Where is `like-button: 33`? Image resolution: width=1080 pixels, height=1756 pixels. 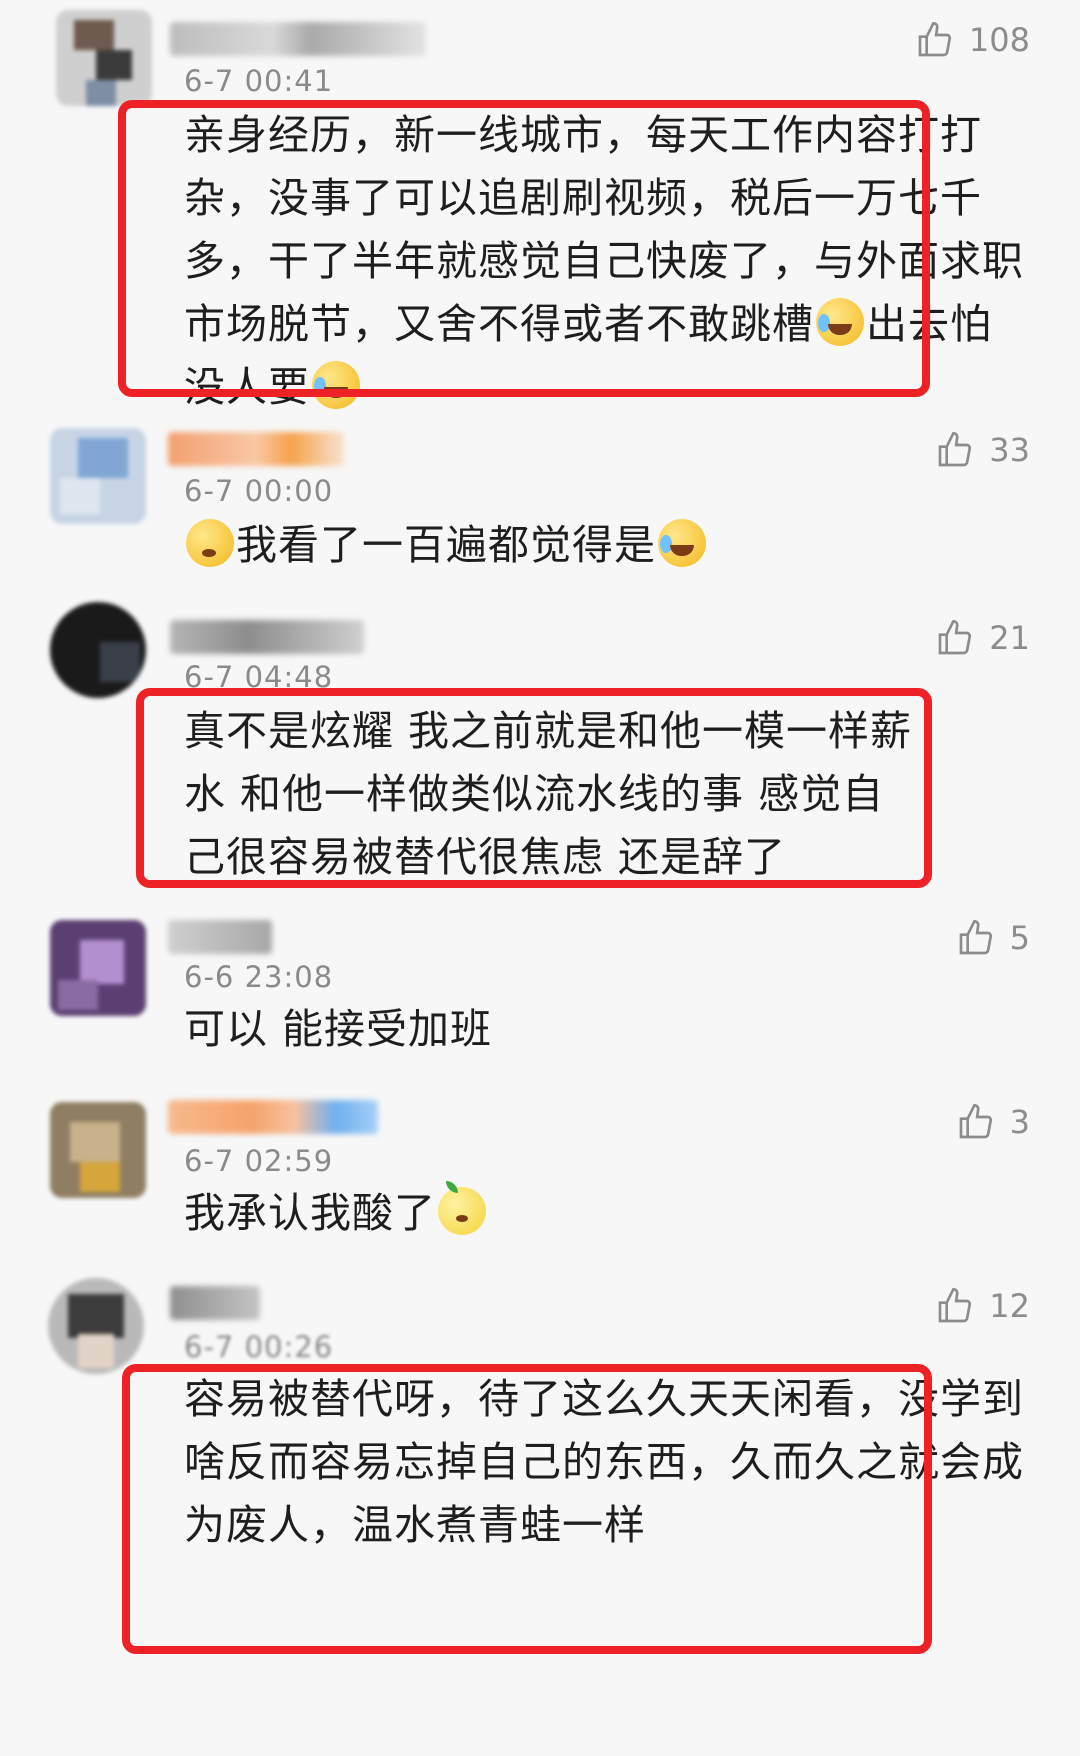
like-button: 33 is located at coordinates (982, 450).